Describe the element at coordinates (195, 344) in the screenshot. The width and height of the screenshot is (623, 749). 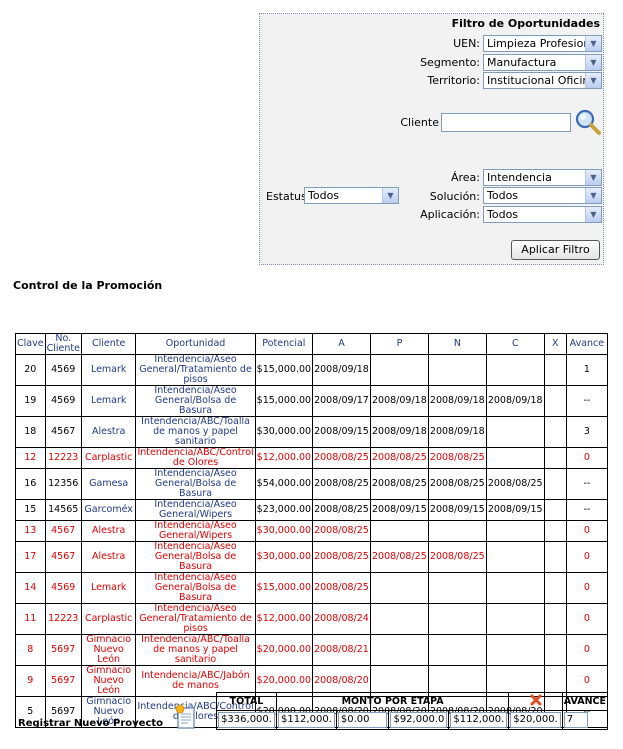
I see `col-header-oportunidad: Oportunidad` at that location.